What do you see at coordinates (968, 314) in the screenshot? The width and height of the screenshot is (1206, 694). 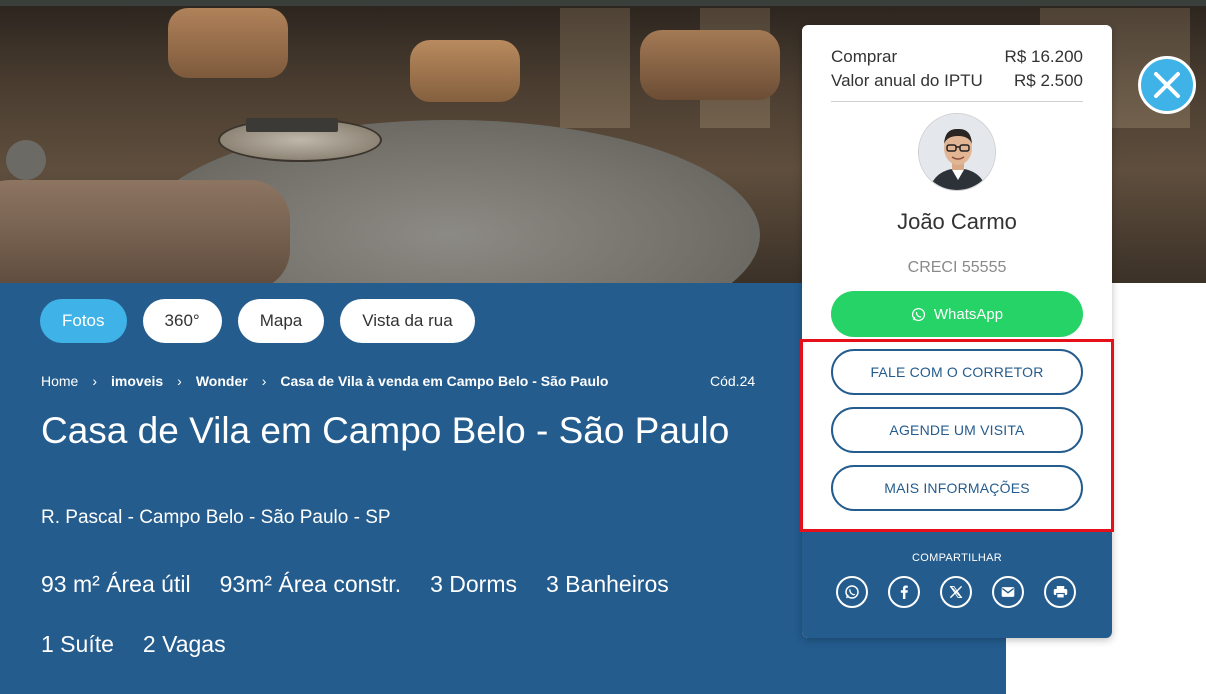 I see `whatsapp-label: WhatsApp` at bounding box center [968, 314].